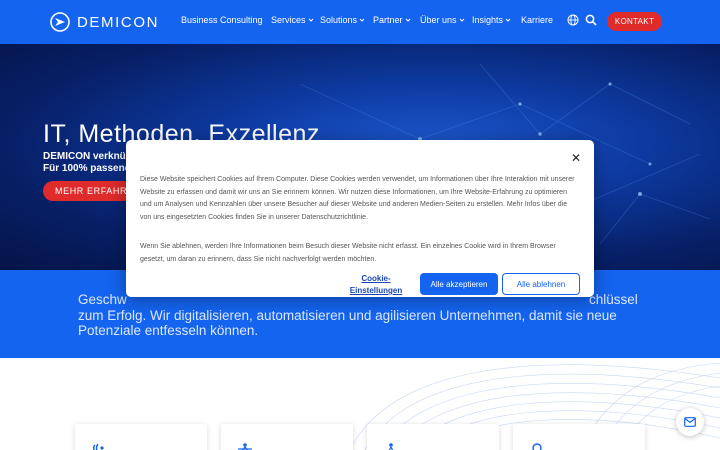 This screenshot has width=720, height=450. Describe the element at coordinates (84, 156) in the screenshot. I see `hero-subtitle-line-1: DEMICON verknü` at that location.